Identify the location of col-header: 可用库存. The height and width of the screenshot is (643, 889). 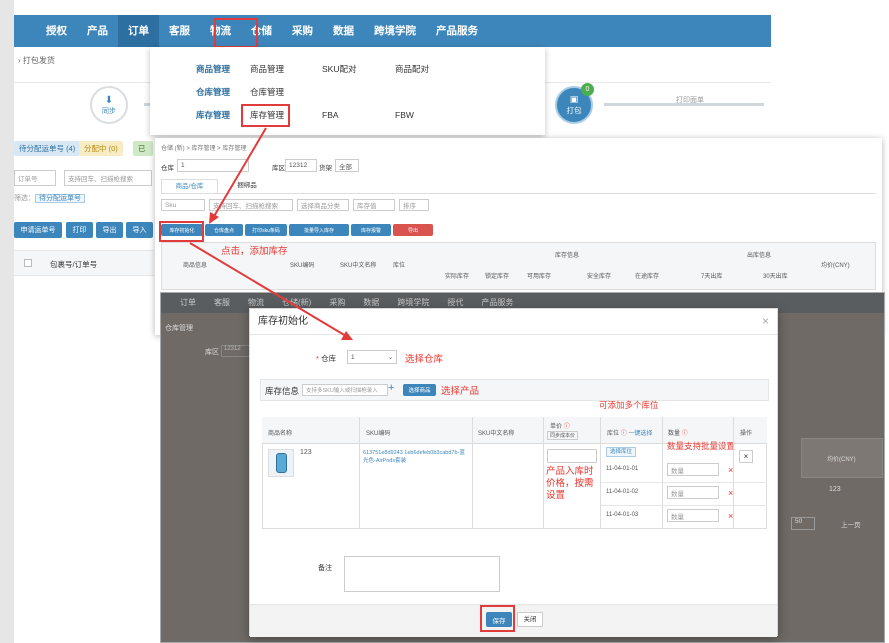
(539, 277).